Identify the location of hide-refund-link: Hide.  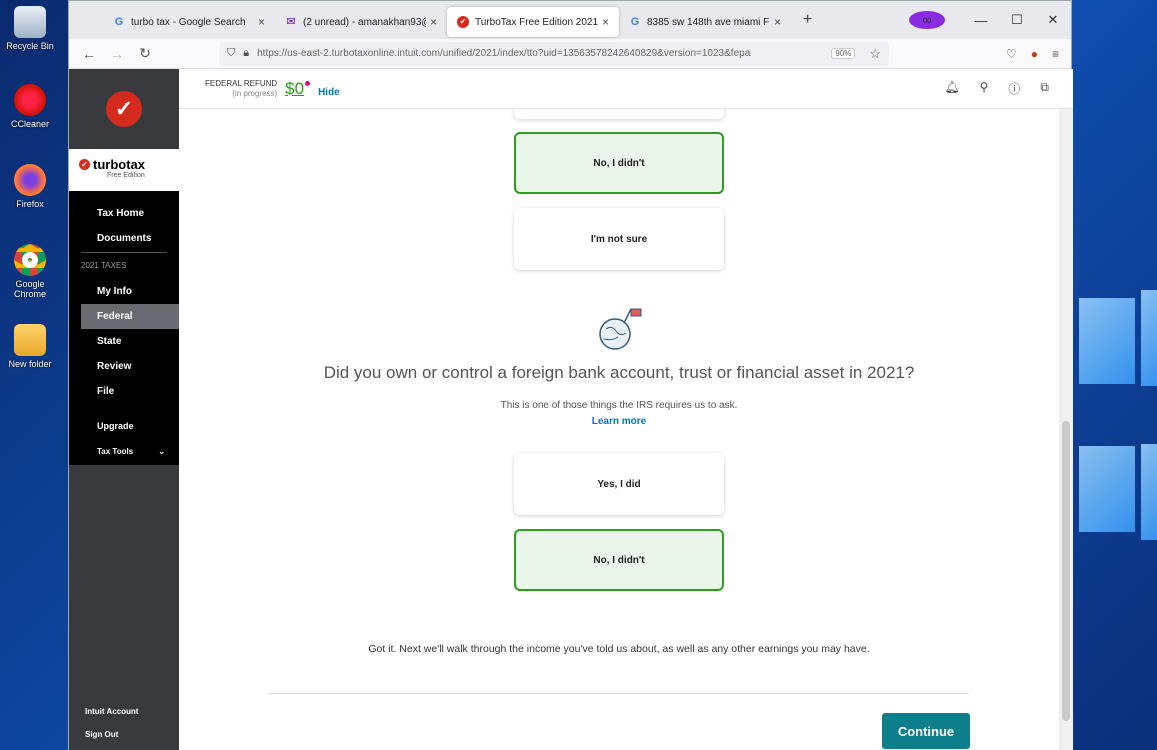
(329, 92).